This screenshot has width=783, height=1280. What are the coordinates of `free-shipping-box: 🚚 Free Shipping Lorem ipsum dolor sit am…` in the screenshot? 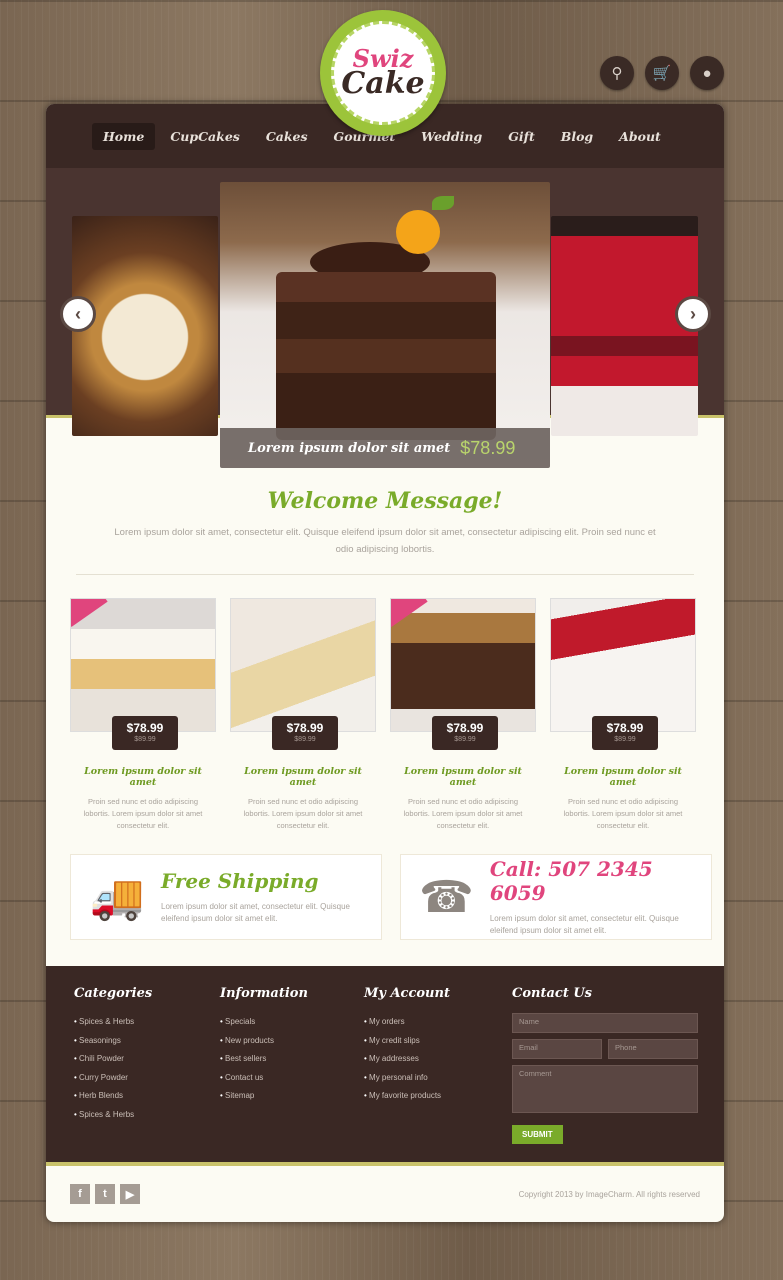 It's located at (226, 897).